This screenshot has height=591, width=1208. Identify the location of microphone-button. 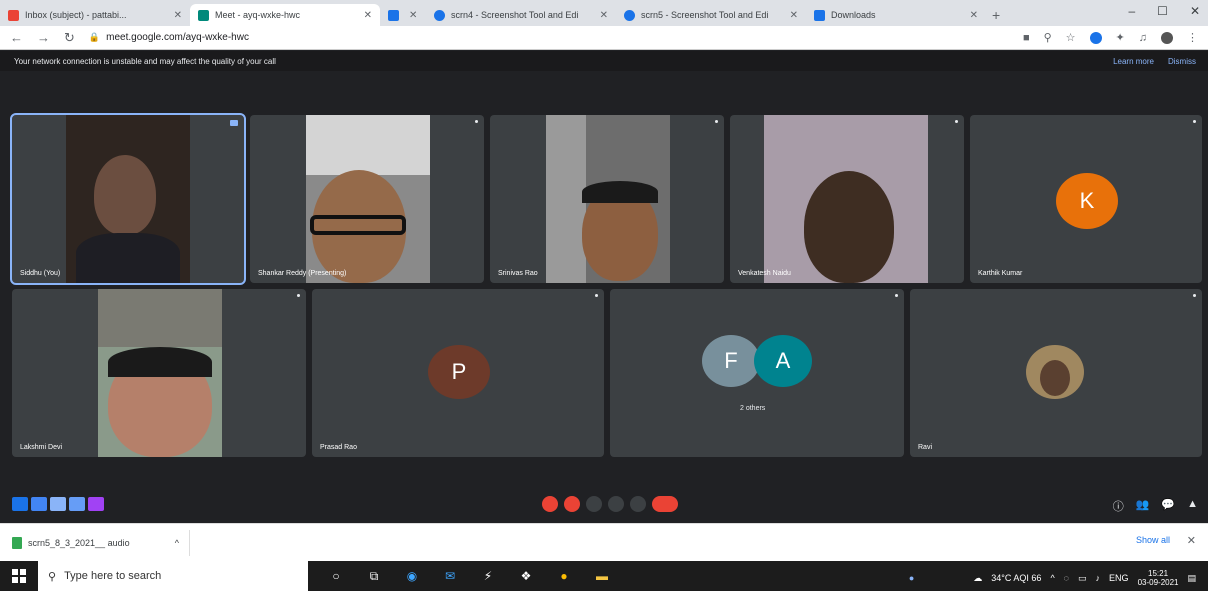
(550, 504).